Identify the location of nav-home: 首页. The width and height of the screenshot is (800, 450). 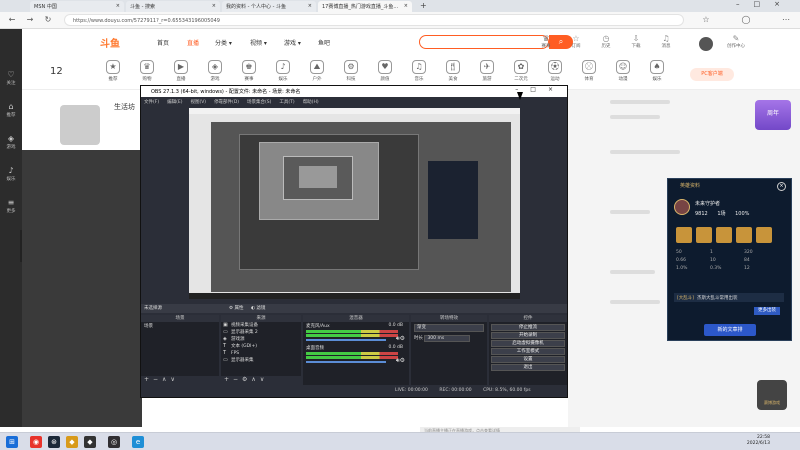
(163, 42).